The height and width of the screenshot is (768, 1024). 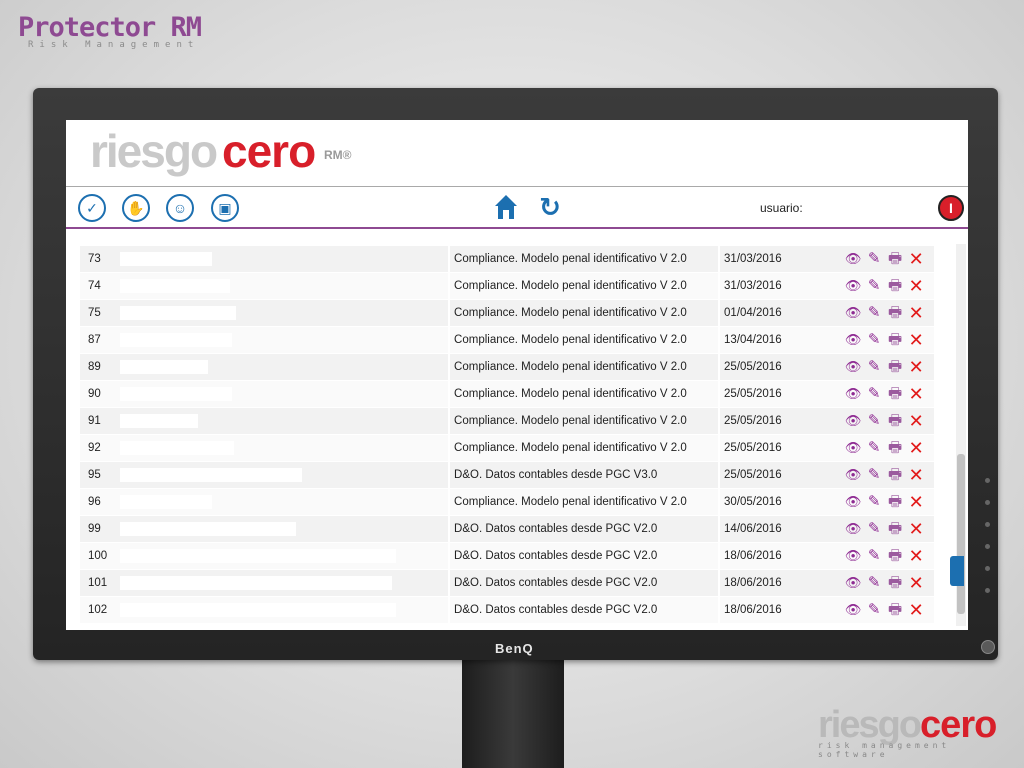 I want to click on refresh-icon: ↻, so click(x=550, y=207).